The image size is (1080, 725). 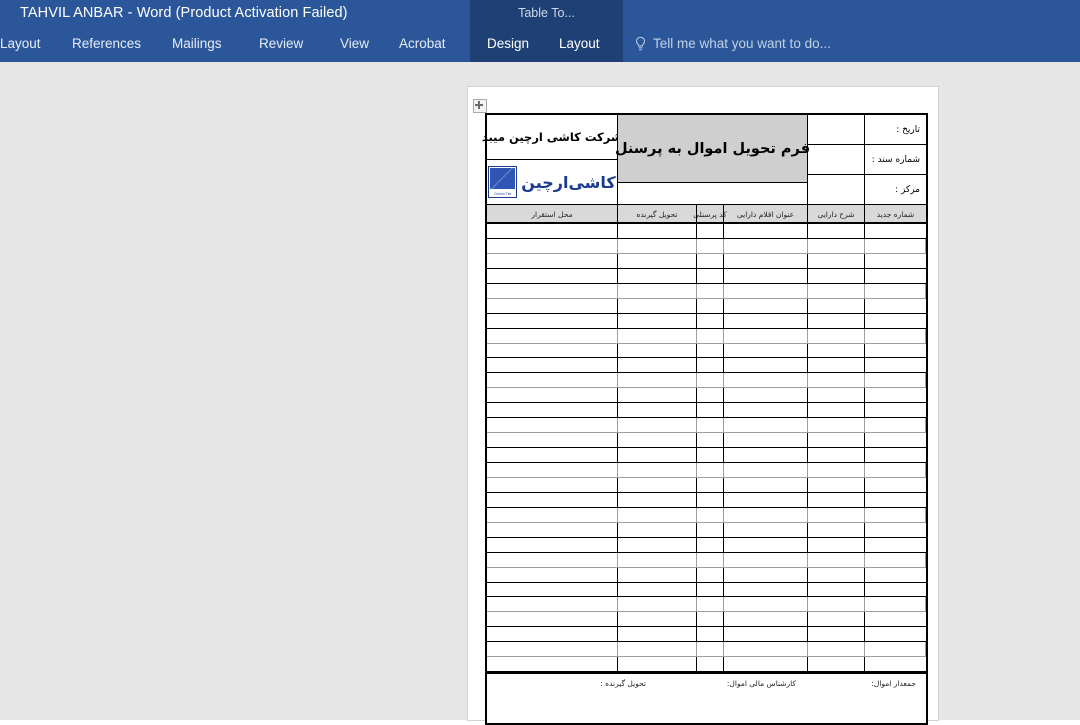 I want to click on tab-references: References, so click(x=106, y=44).